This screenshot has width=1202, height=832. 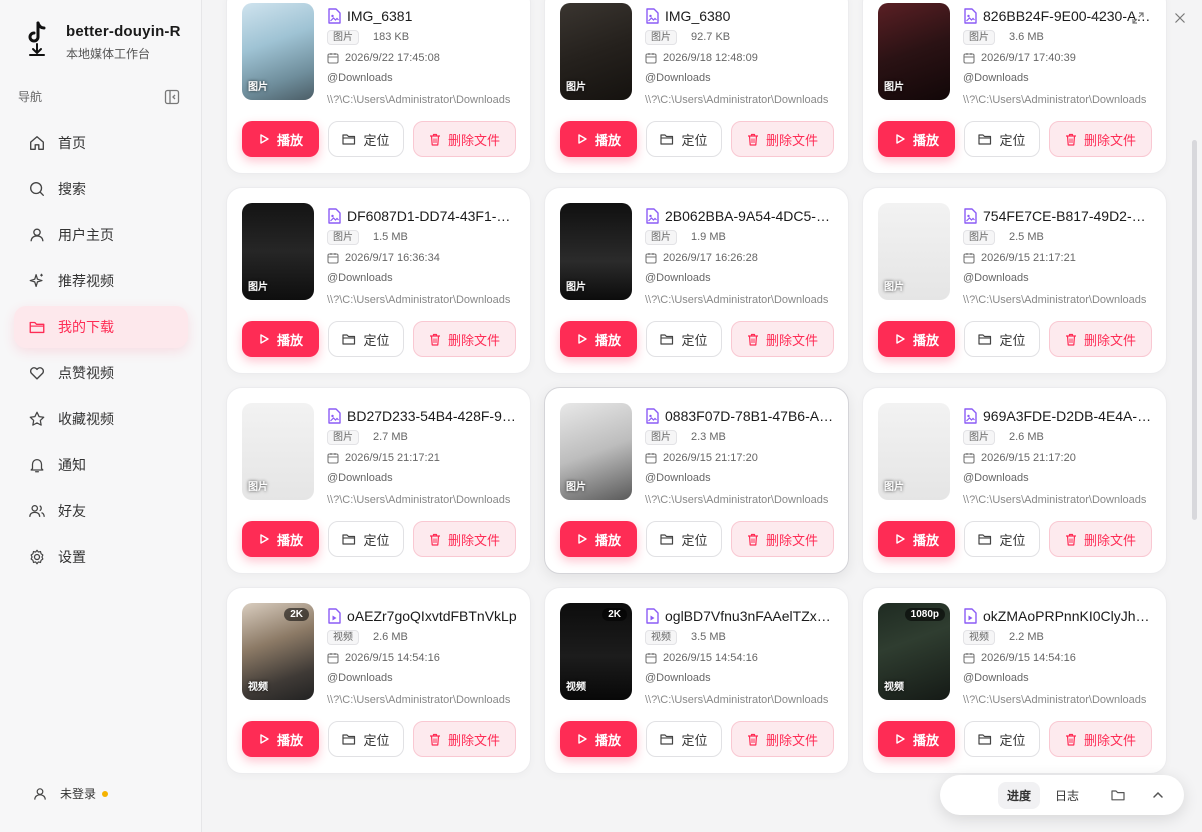 I want to click on play-icon, so click(x=264, y=739).